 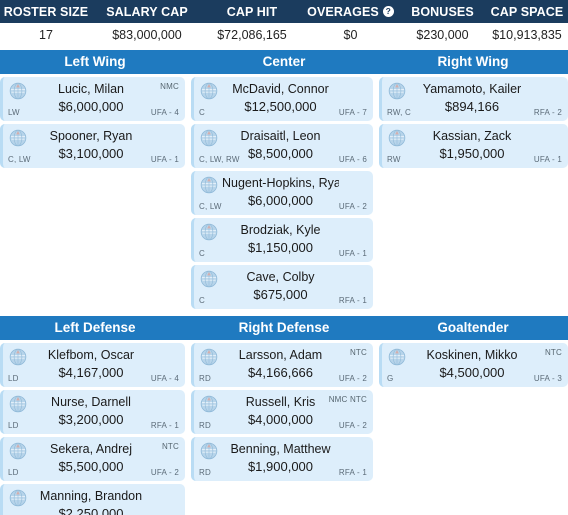 I want to click on cap-header-overages: OVERAGES ?, so click(x=350, y=12).